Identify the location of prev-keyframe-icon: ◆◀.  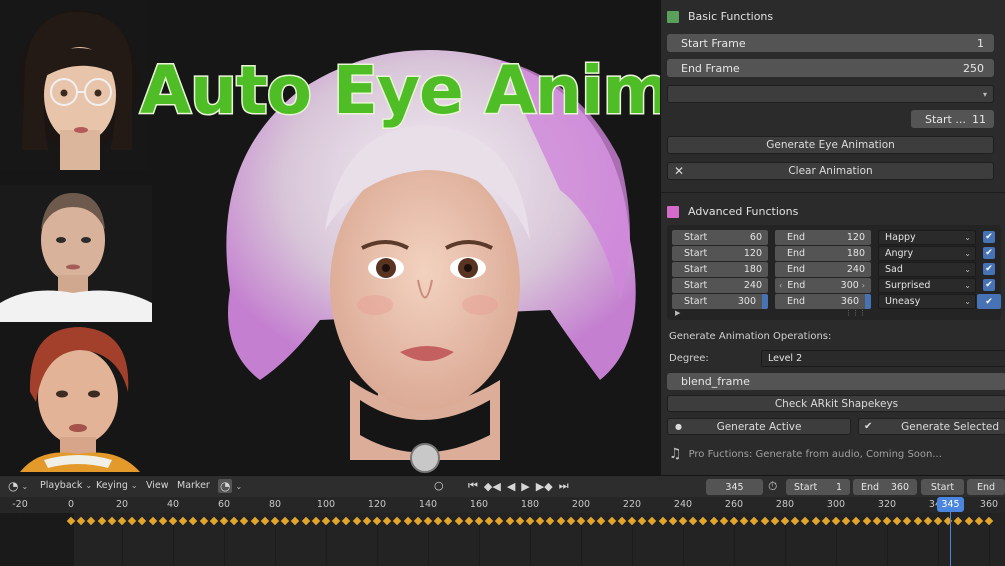
(492, 486).